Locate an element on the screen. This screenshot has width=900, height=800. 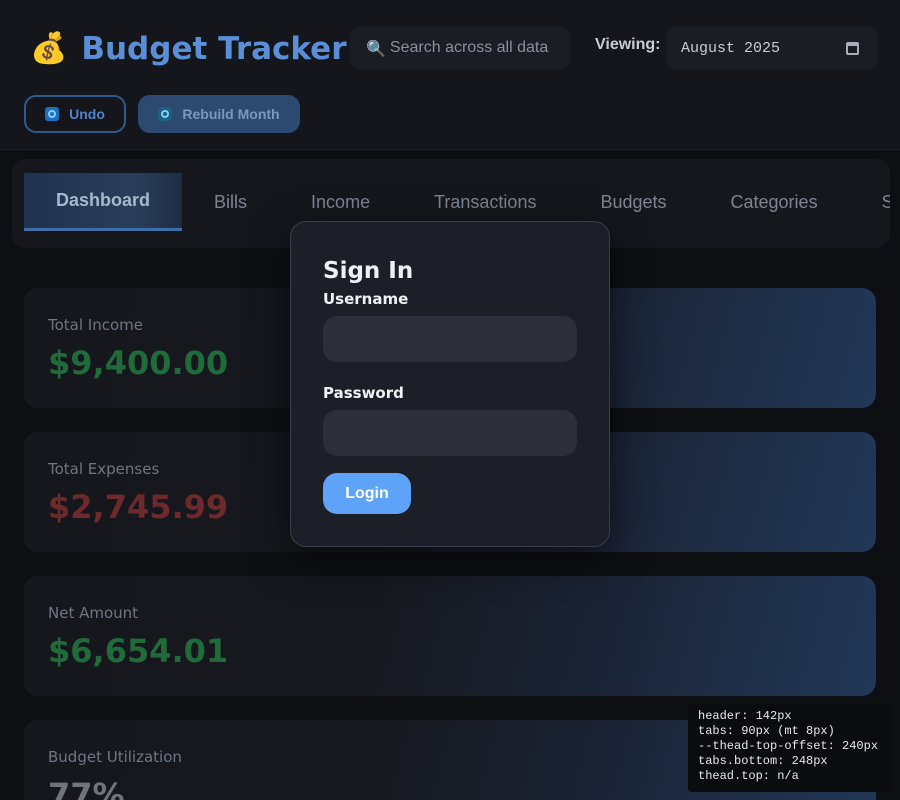
money-bag-icon: 💰 is located at coordinates (49, 48).